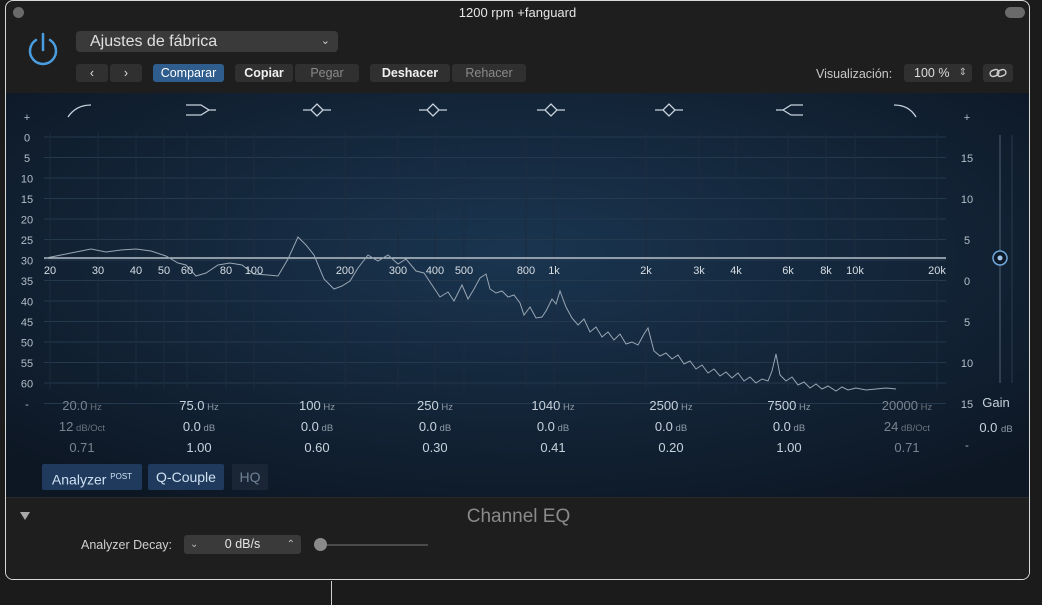 Image resolution: width=1042 pixels, height=605 pixels. Describe the element at coordinates (782, 405) in the screenshot. I see `band-frequency-value: 7500` at that location.